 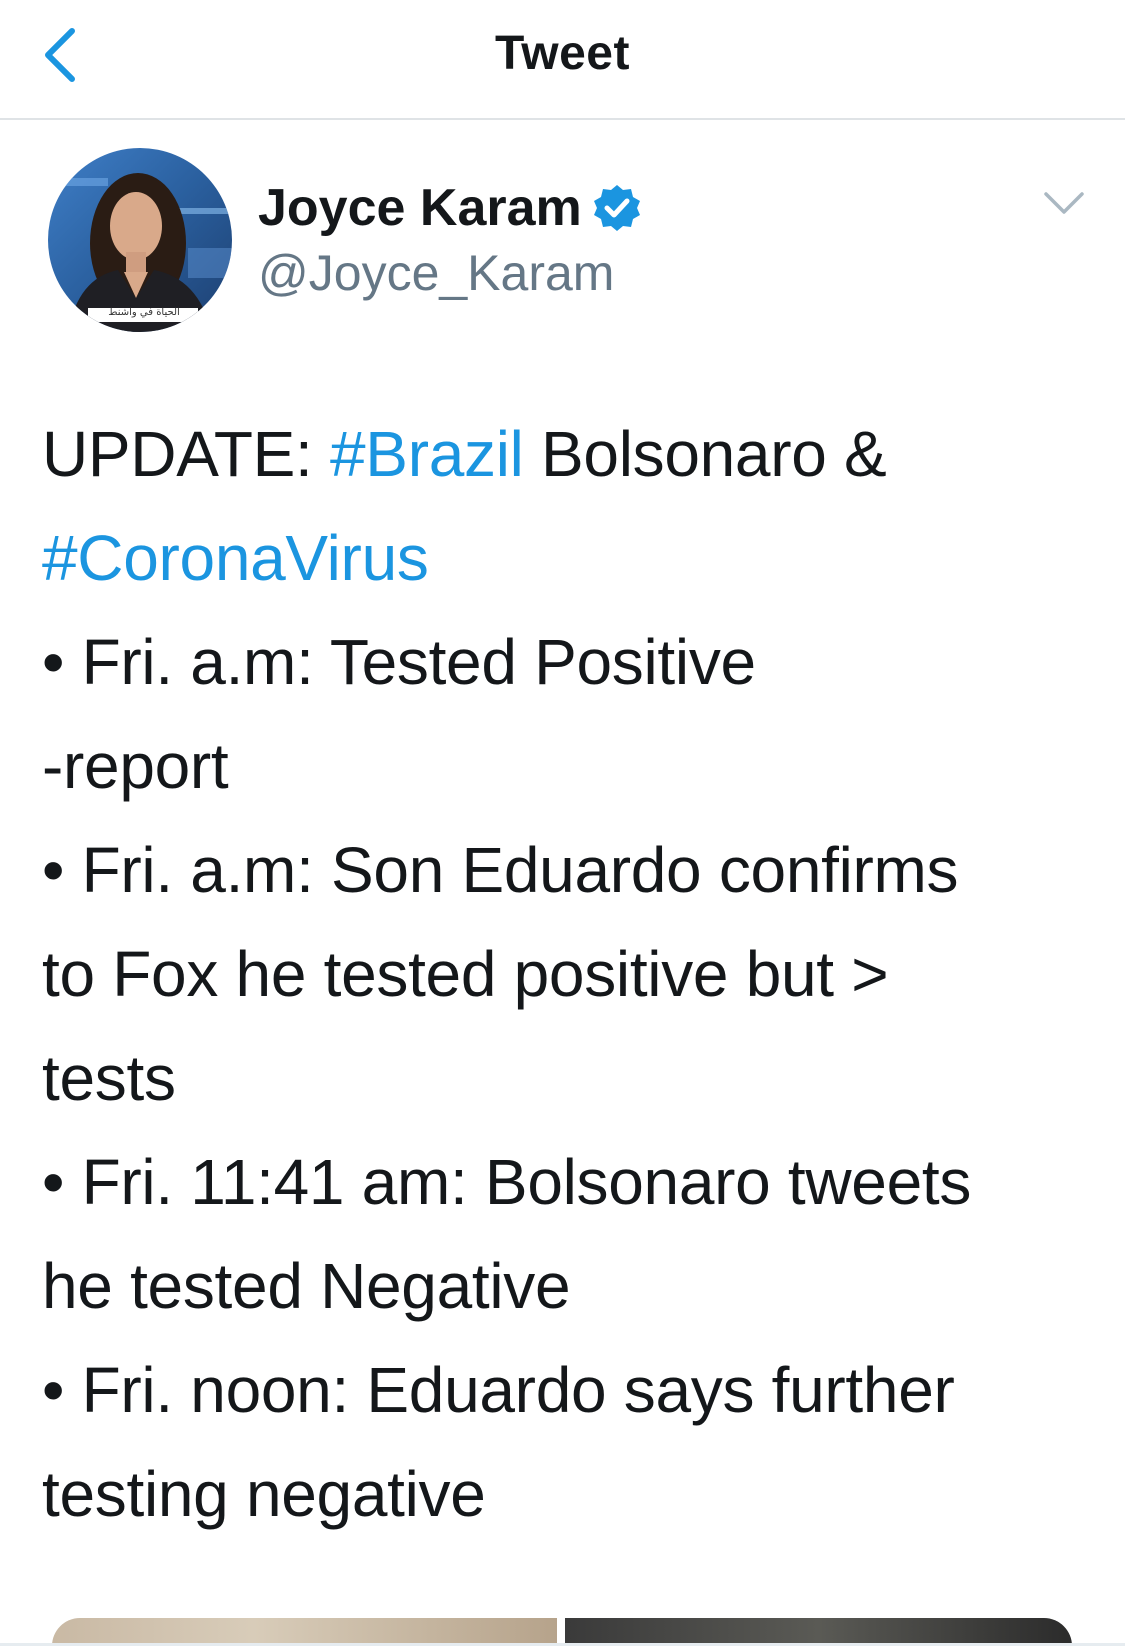 I want to click on tweet-text-line: to Fox he tested positive but >, so click(x=577, y=974).